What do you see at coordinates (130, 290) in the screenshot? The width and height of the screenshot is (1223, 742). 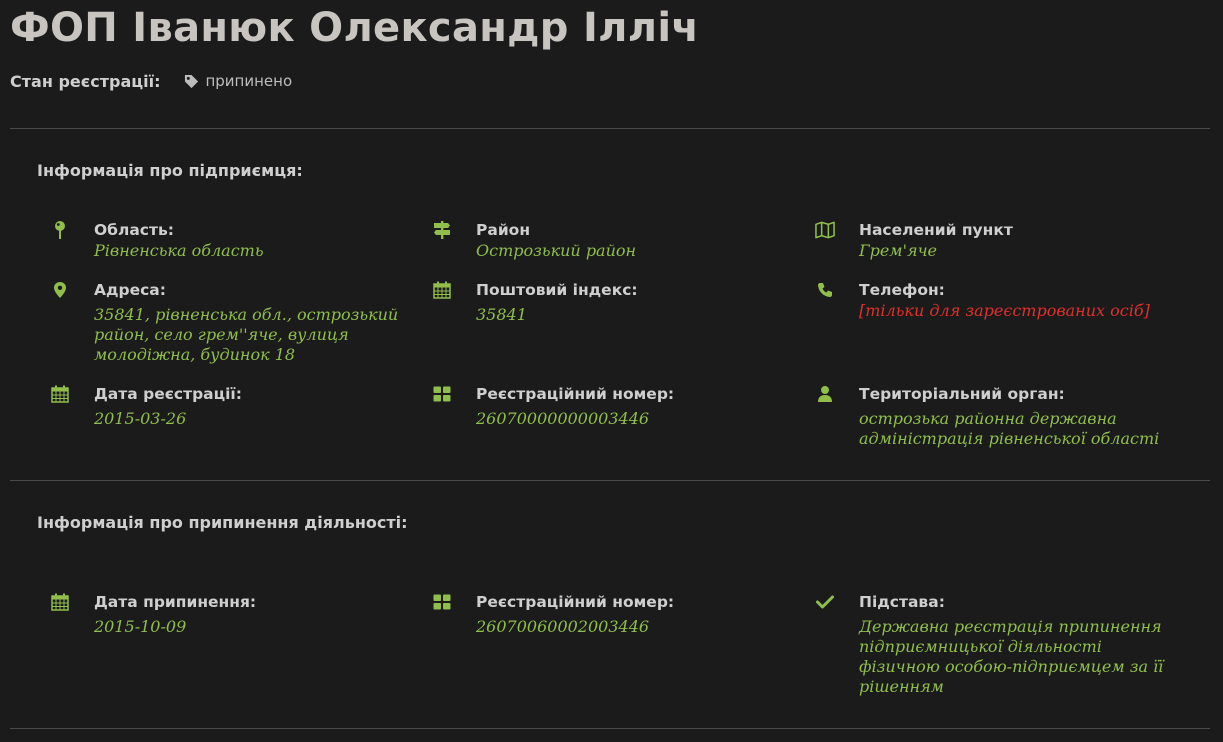 I see `field-label: Адреса:` at bounding box center [130, 290].